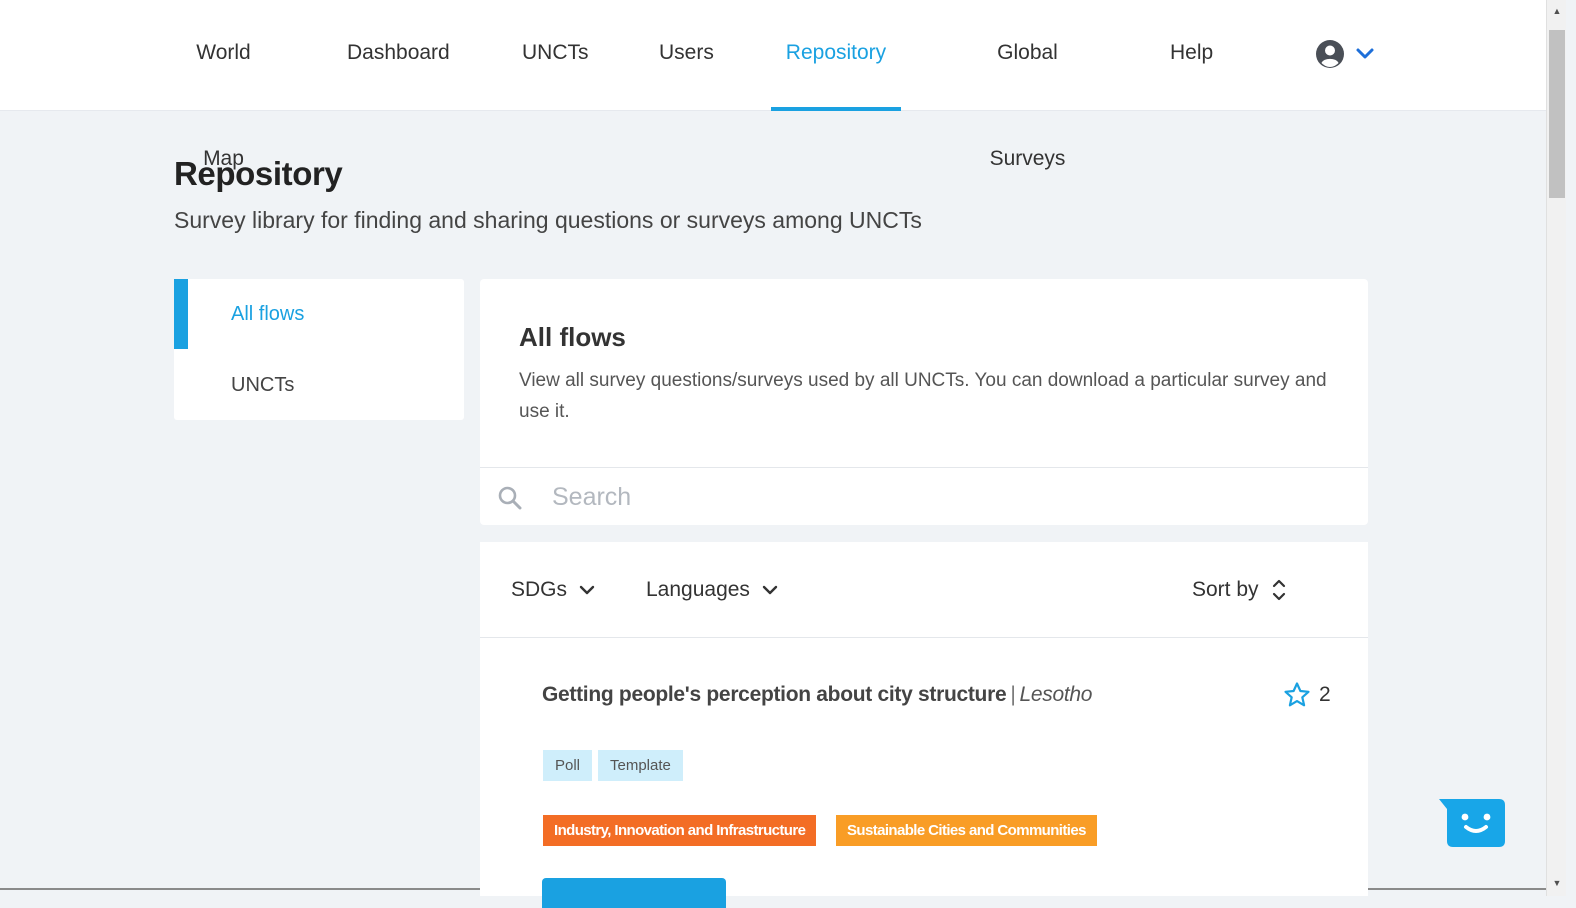 This screenshot has height=908, width=1576. What do you see at coordinates (680, 830) in the screenshot?
I see `sdg-tag-industry: Industry, Innovation and Infrastructure` at bounding box center [680, 830].